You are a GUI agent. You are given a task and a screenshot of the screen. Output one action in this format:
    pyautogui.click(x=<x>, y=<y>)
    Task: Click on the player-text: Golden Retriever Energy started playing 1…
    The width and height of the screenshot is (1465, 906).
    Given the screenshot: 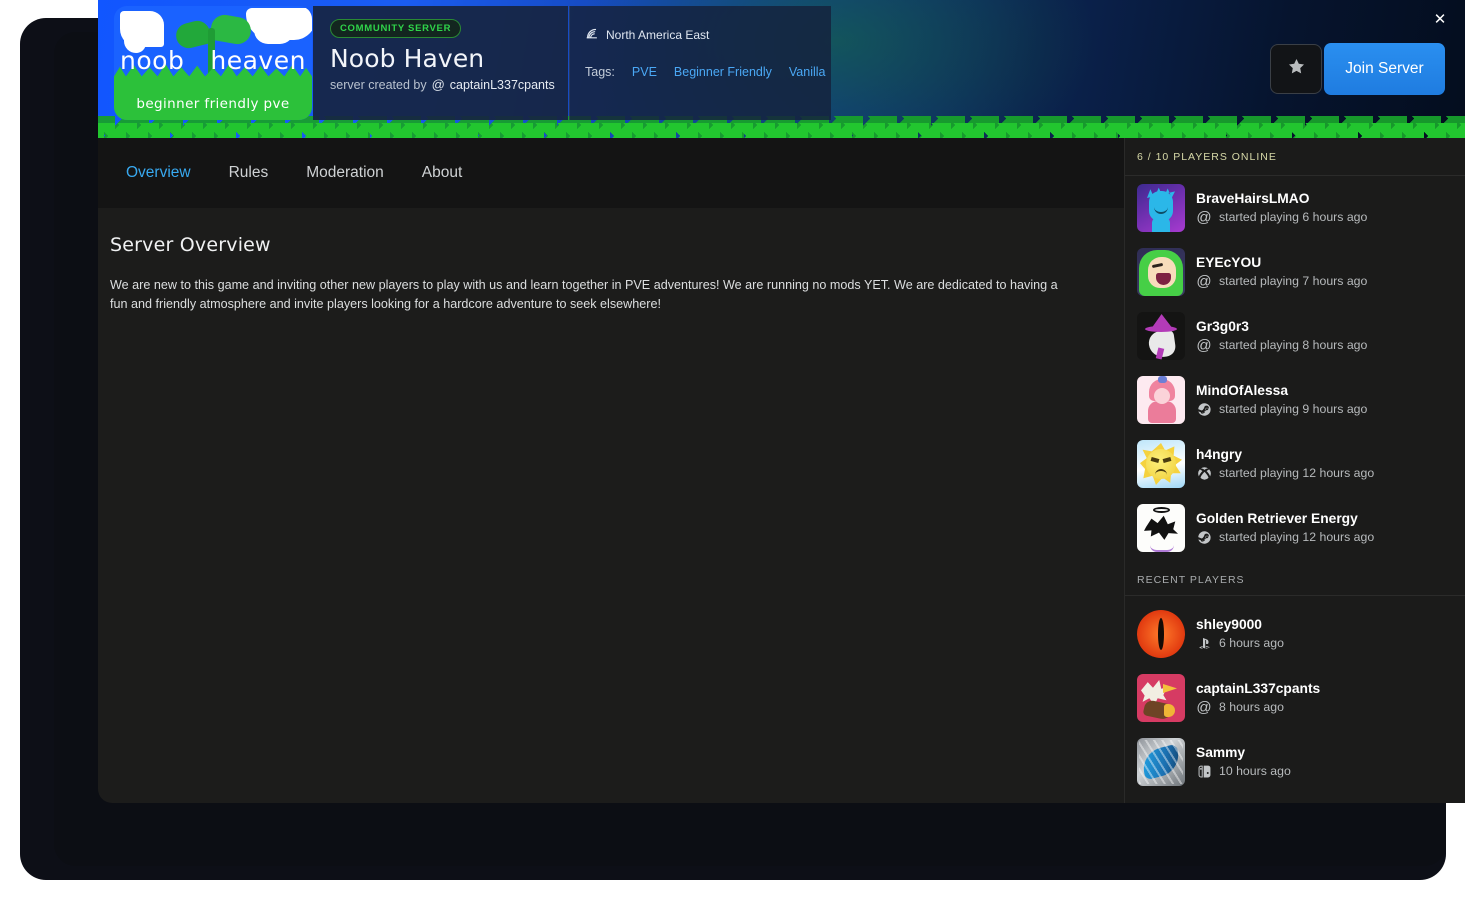 What is the action you would take?
    pyautogui.click(x=1285, y=528)
    